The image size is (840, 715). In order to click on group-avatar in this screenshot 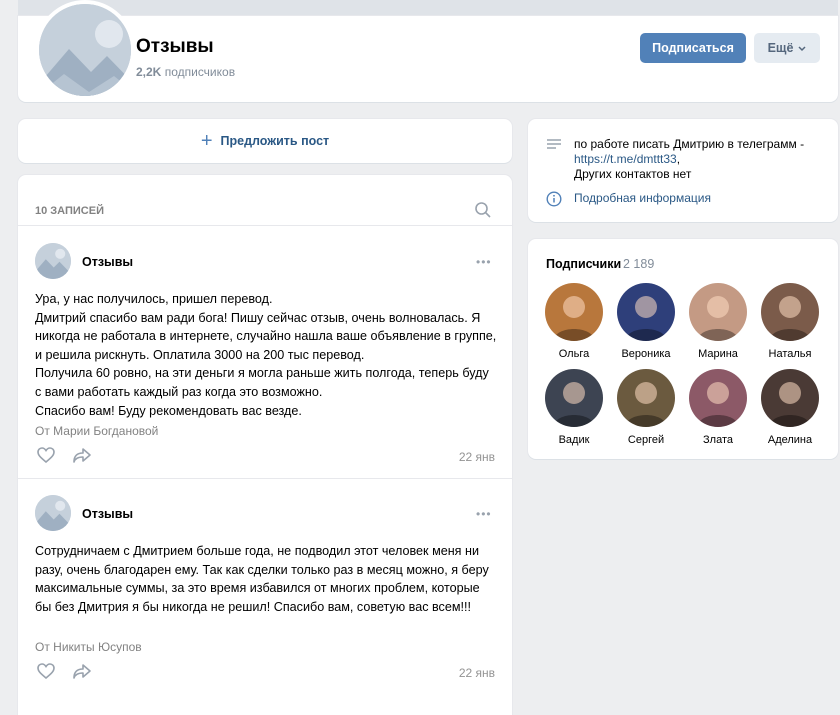, I will do `click(85, 50)`.